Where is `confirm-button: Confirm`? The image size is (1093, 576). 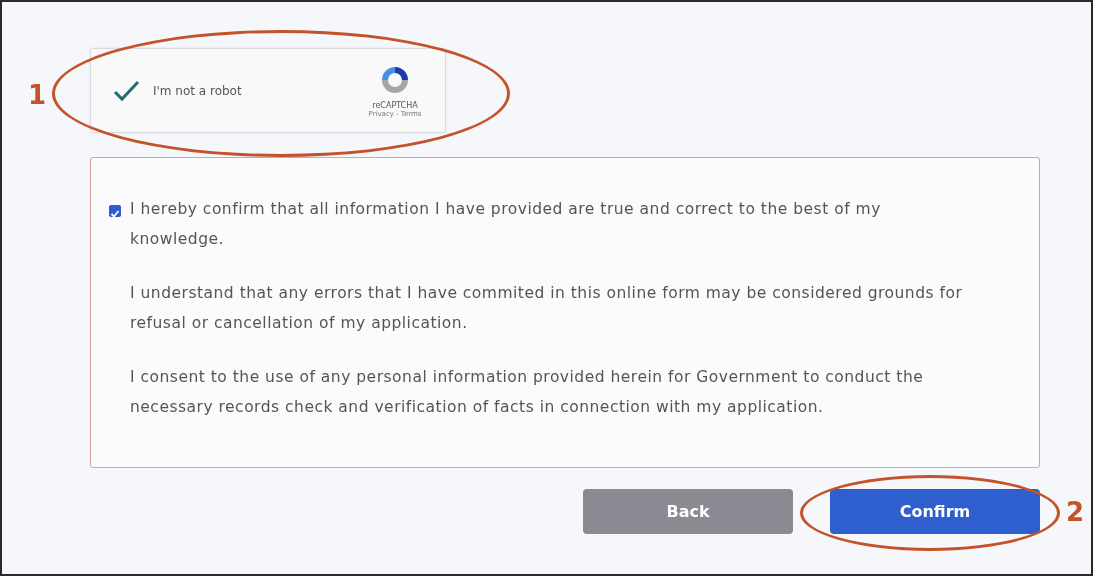 confirm-button: Confirm is located at coordinates (935, 511).